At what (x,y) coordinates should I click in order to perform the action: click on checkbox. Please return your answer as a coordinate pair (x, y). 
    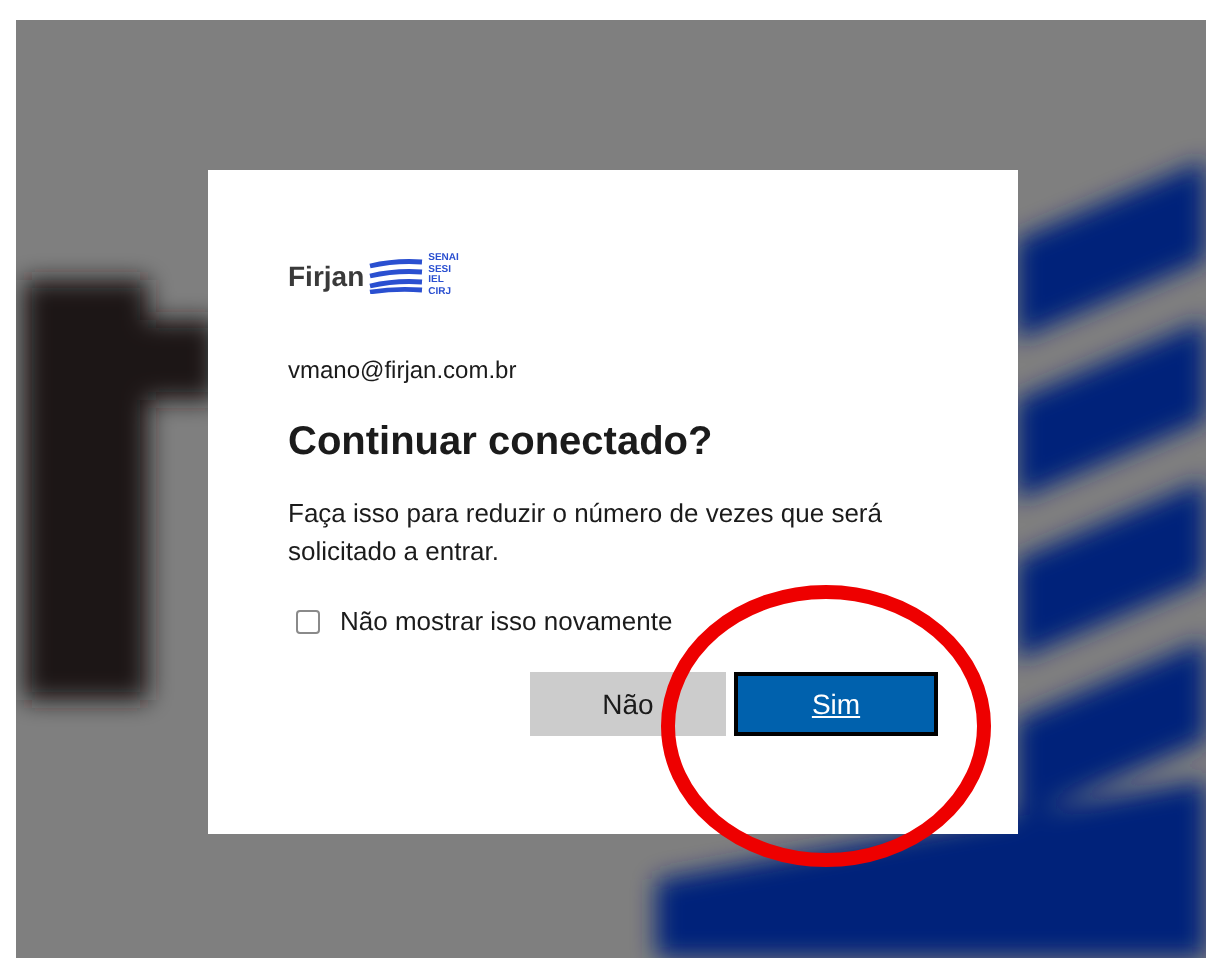
    Looking at the image, I should click on (308, 621).